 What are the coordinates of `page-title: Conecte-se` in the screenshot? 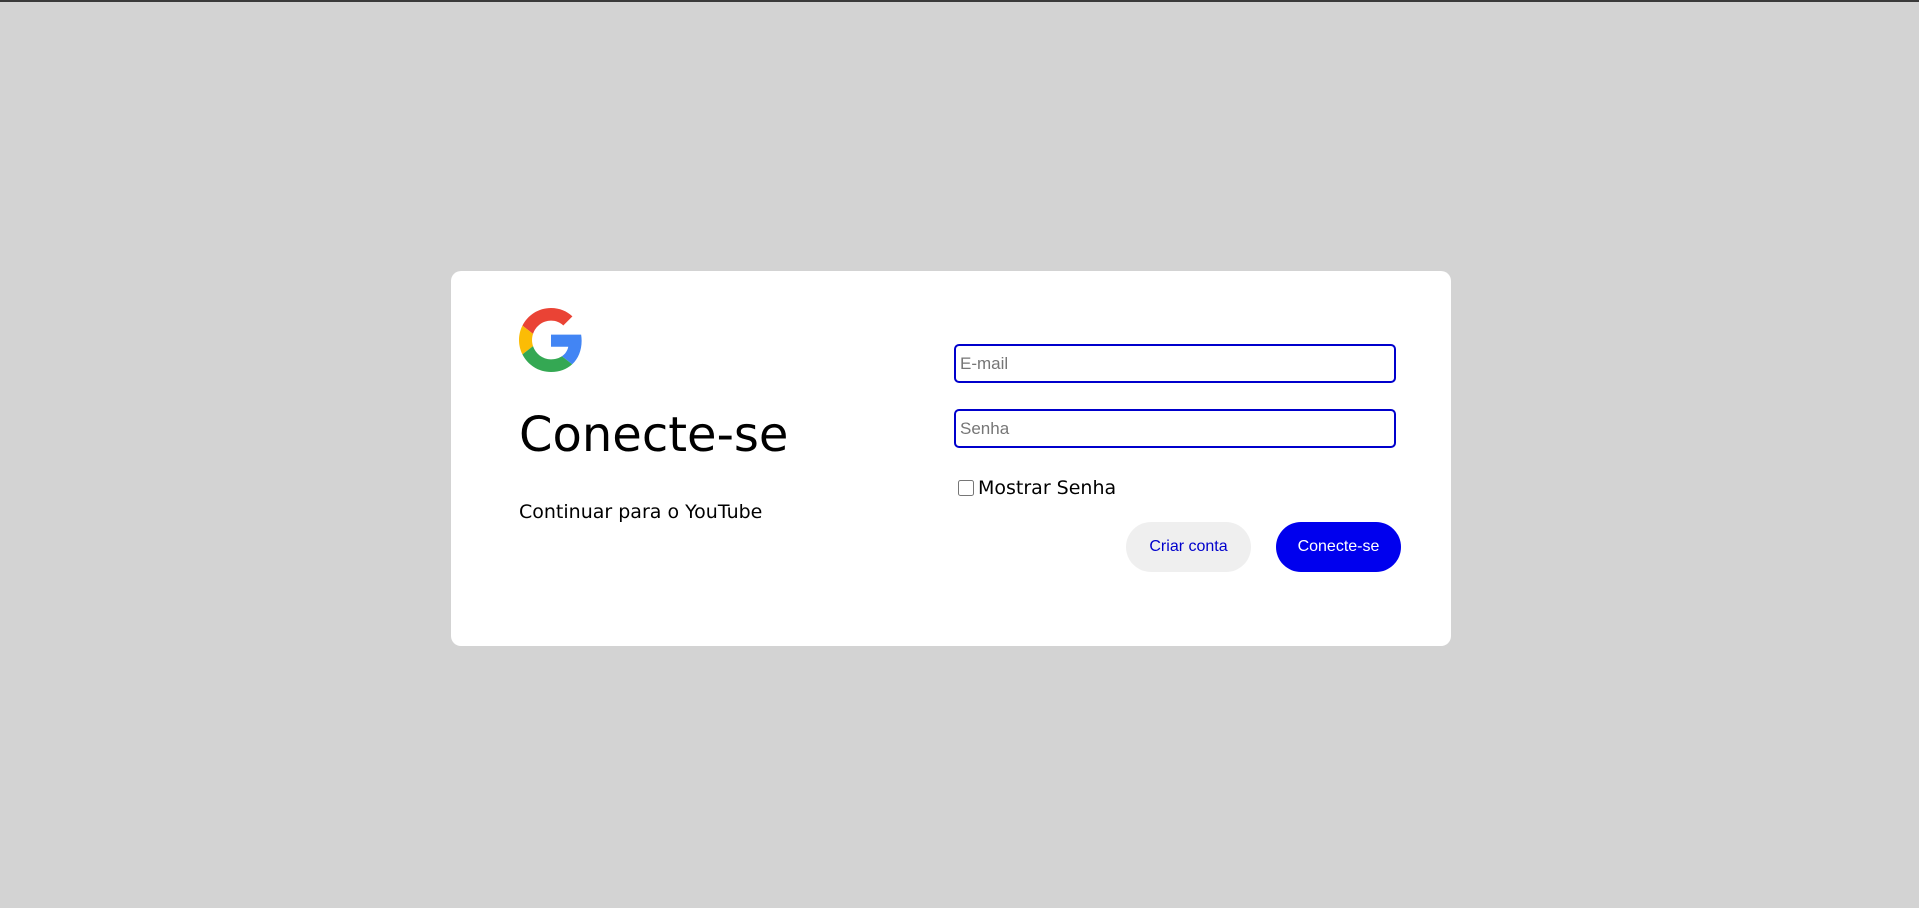 It's located at (654, 435).